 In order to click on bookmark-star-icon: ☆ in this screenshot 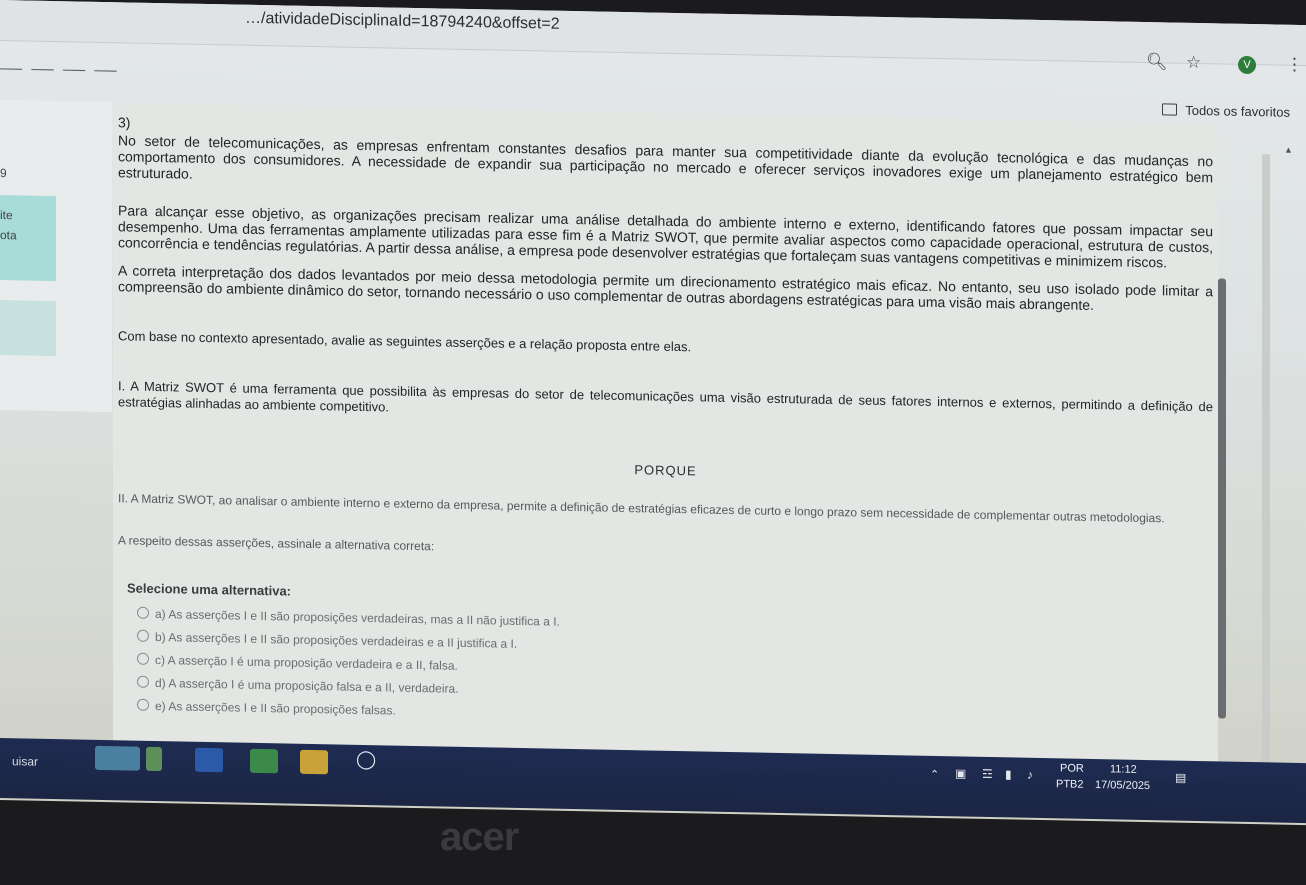, I will do `click(1193, 63)`.